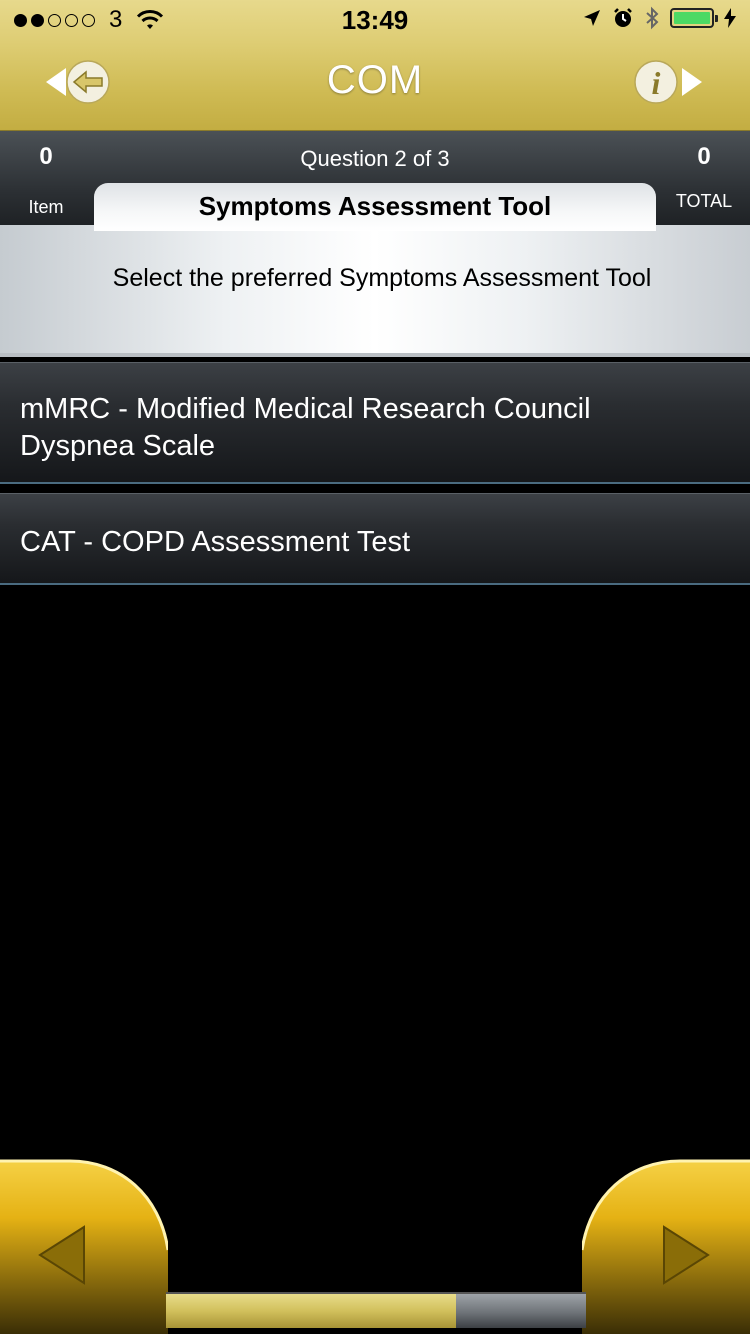 Image resolution: width=750 pixels, height=1334 pixels. What do you see at coordinates (375, 206) in the screenshot?
I see `question-title: Symptoms Assessment Tool` at bounding box center [375, 206].